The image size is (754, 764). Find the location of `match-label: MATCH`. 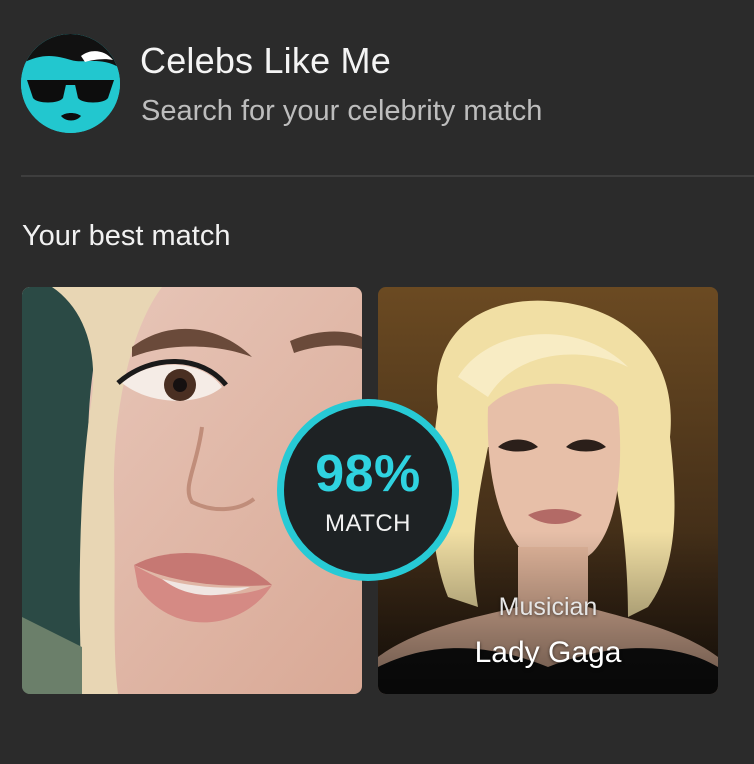

match-label: MATCH is located at coordinates (368, 523).